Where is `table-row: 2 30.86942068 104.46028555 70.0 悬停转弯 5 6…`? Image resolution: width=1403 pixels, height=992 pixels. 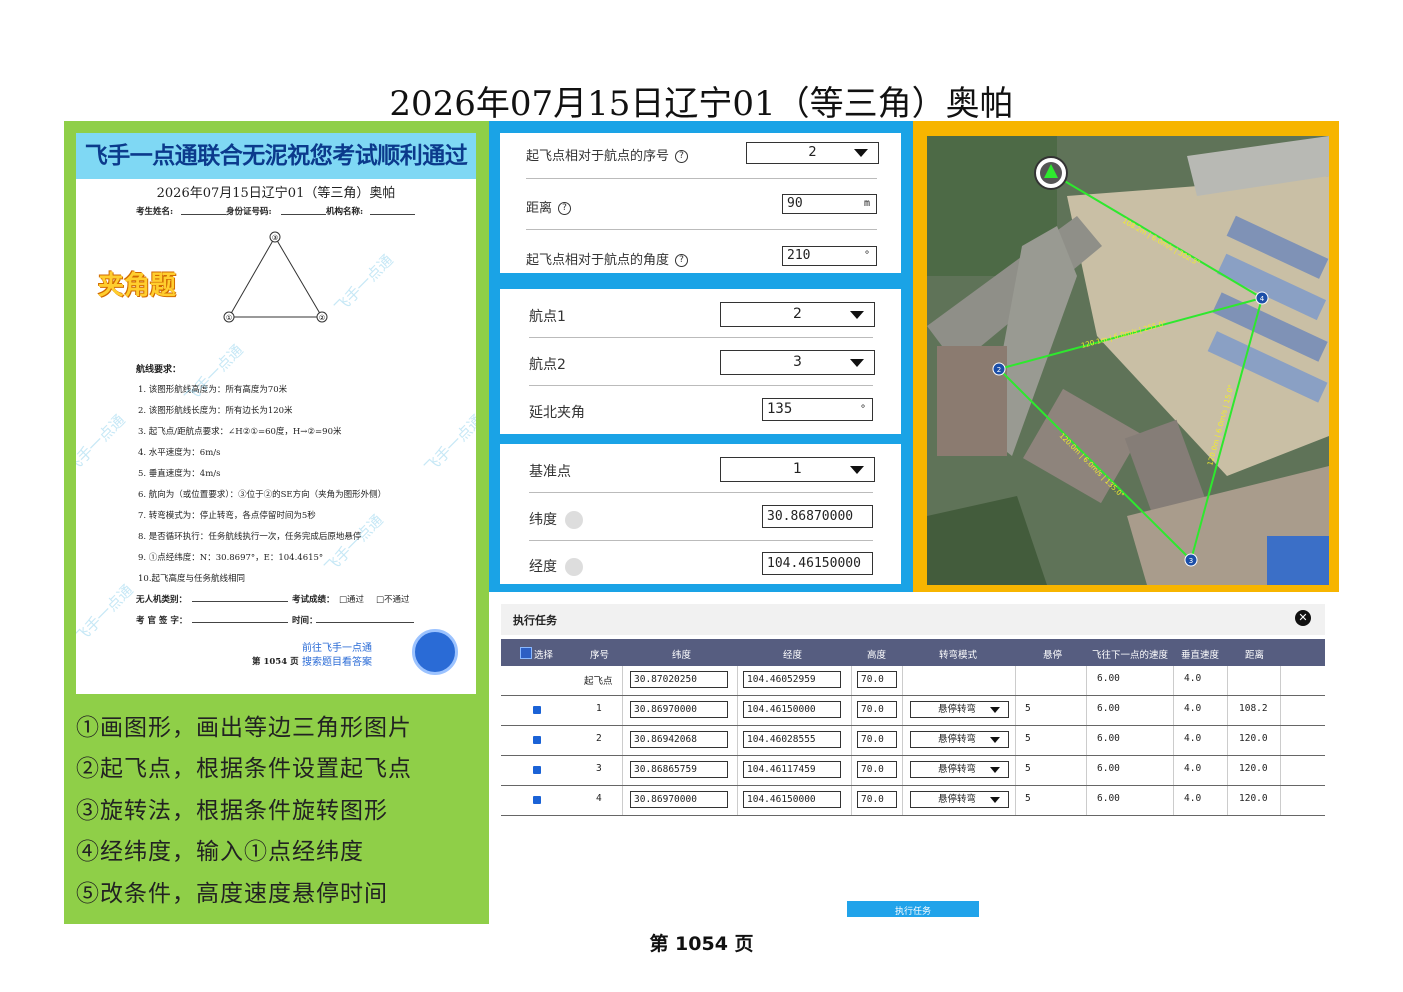
table-row: 2 30.86942068 104.46028555 70.0 悬停转弯 5 6… is located at coordinates (913, 741).